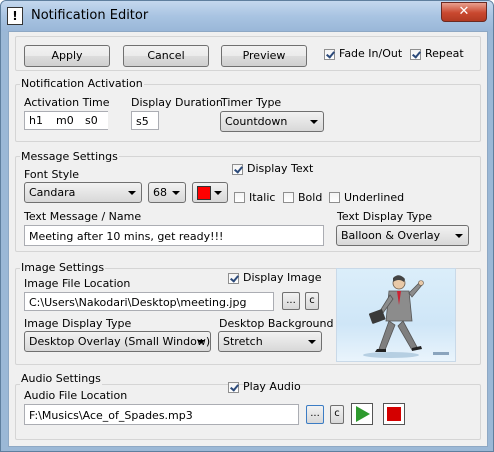 The height and width of the screenshot is (452, 494). What do you see at coordinates (61, 378) in the screenshot?
I see `audio-group-label: Audio Settings` at bounding box center [61, 378].